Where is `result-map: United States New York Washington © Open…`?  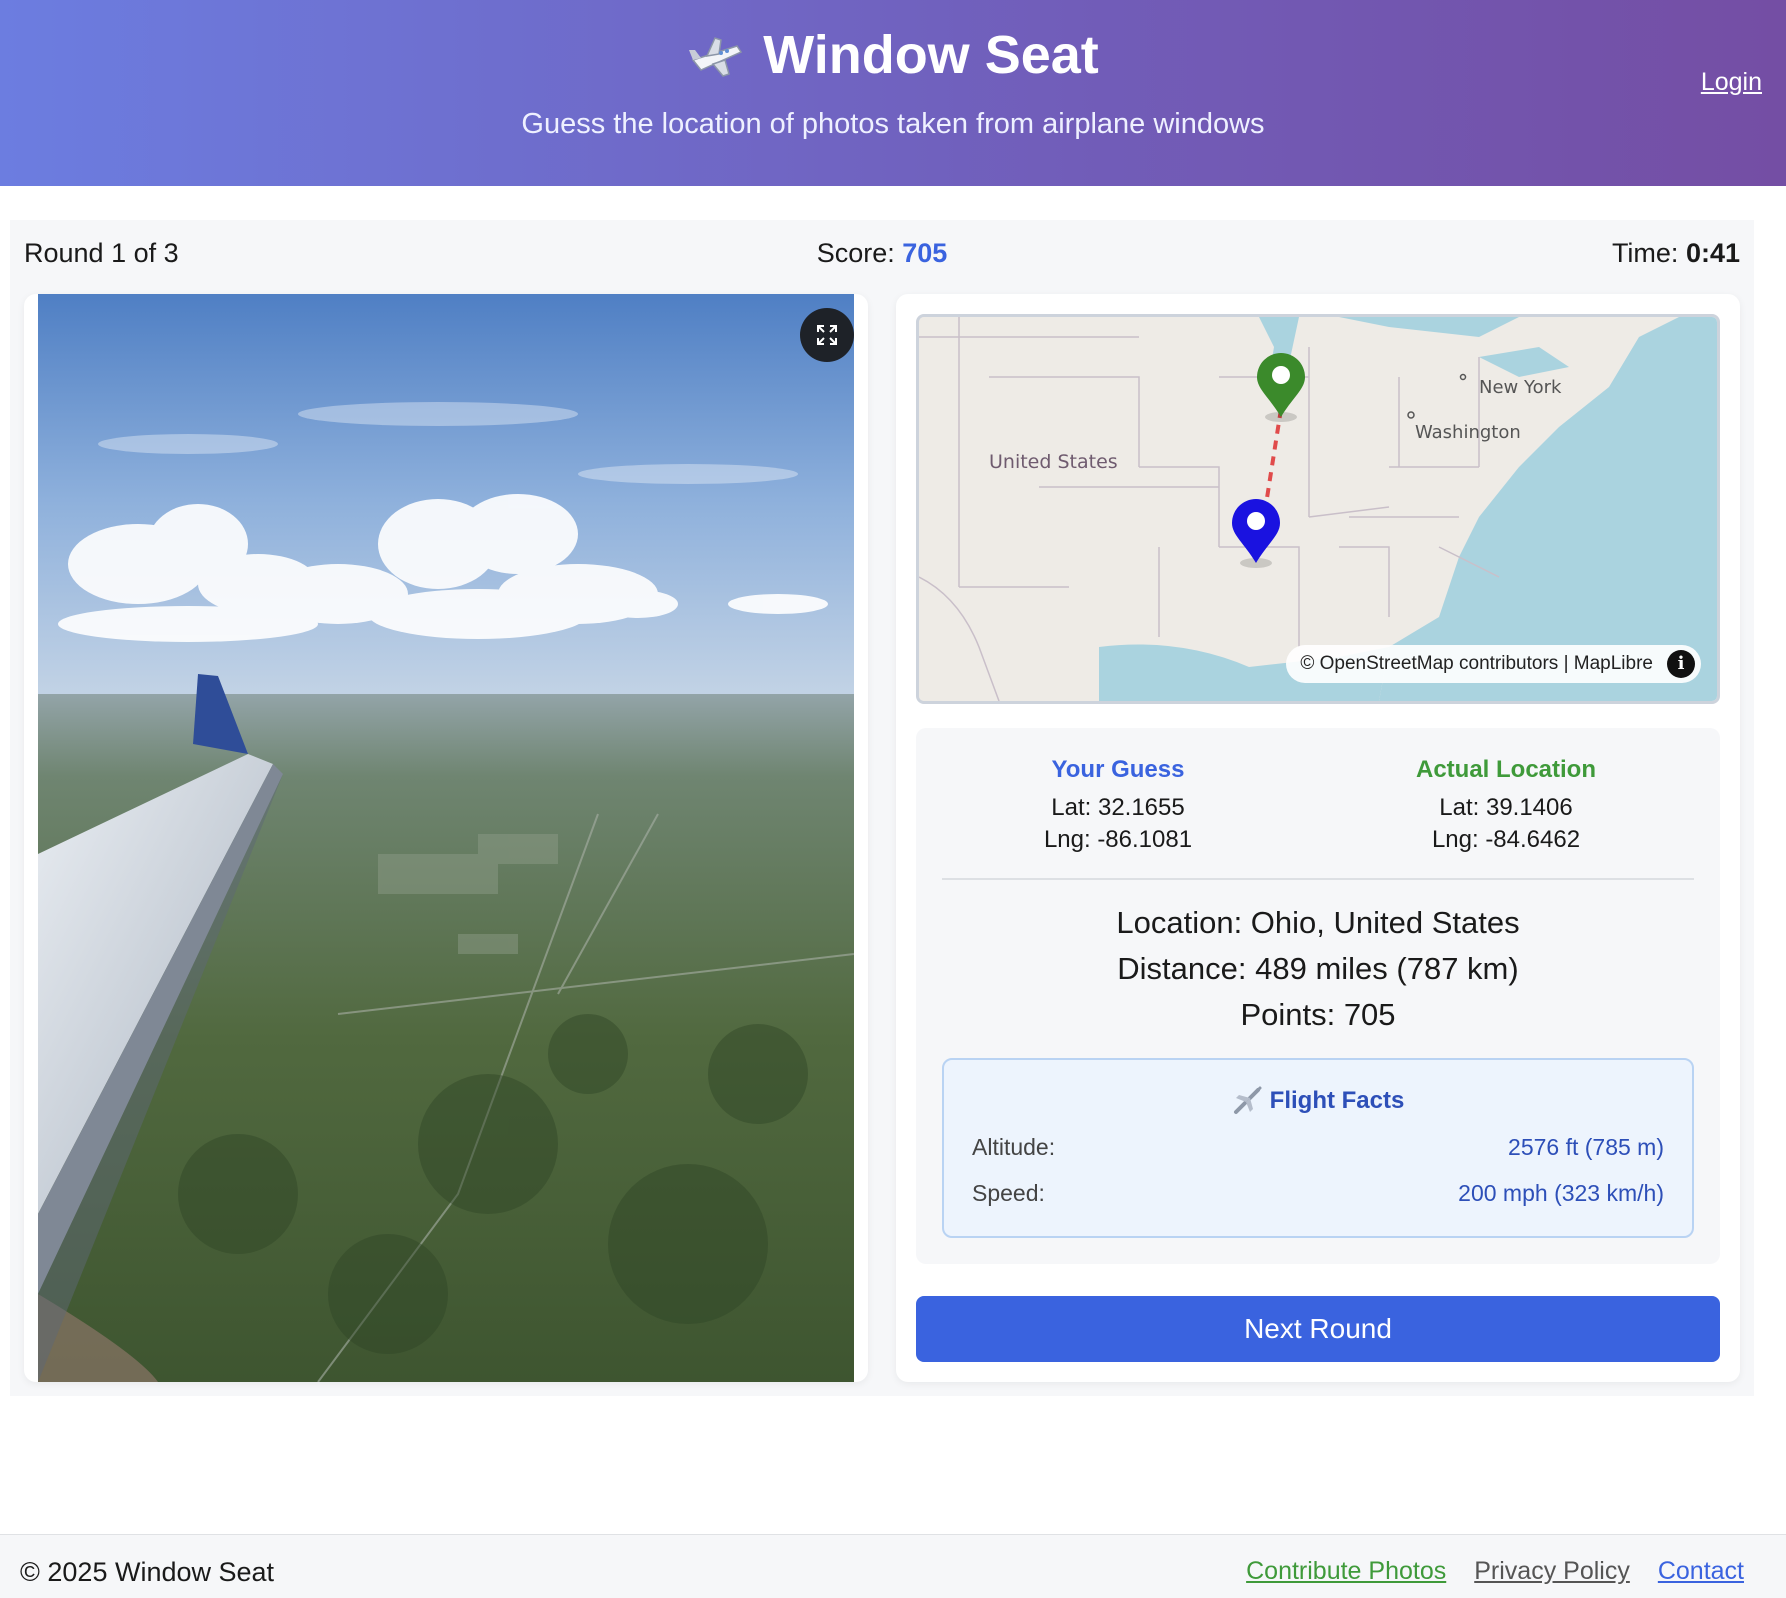
result-map: United States New York Washington © Open… is located at coordinates (1318, 509).